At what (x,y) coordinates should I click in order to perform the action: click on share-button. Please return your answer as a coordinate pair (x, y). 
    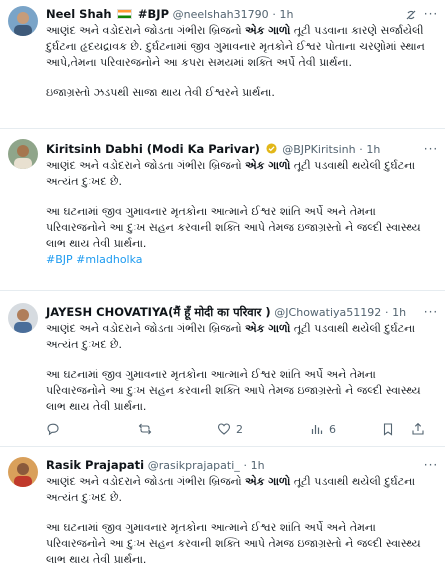
    Looking at the image, I should click on (418, 429).